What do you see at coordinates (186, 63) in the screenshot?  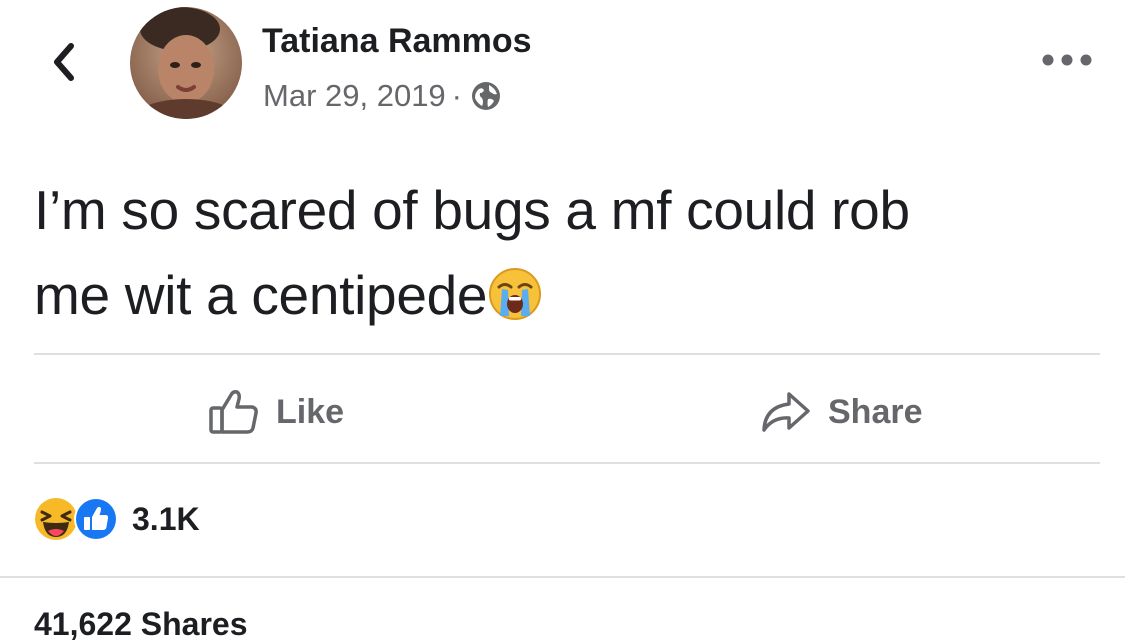 I see `avatar` at bounding box center [186, 63].